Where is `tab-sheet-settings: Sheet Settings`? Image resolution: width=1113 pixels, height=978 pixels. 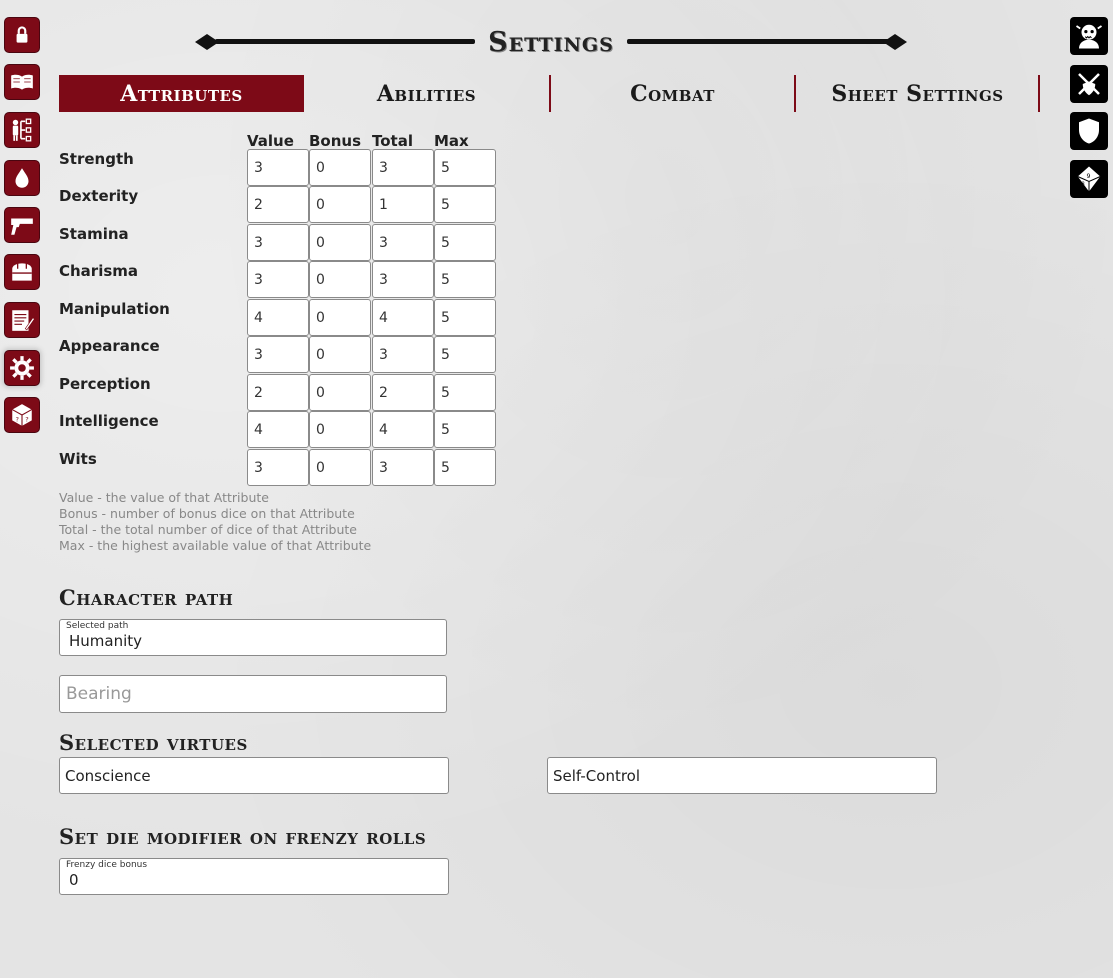 tab-sheet-settings: Sheet Settings is located at coordinates (917, 93).